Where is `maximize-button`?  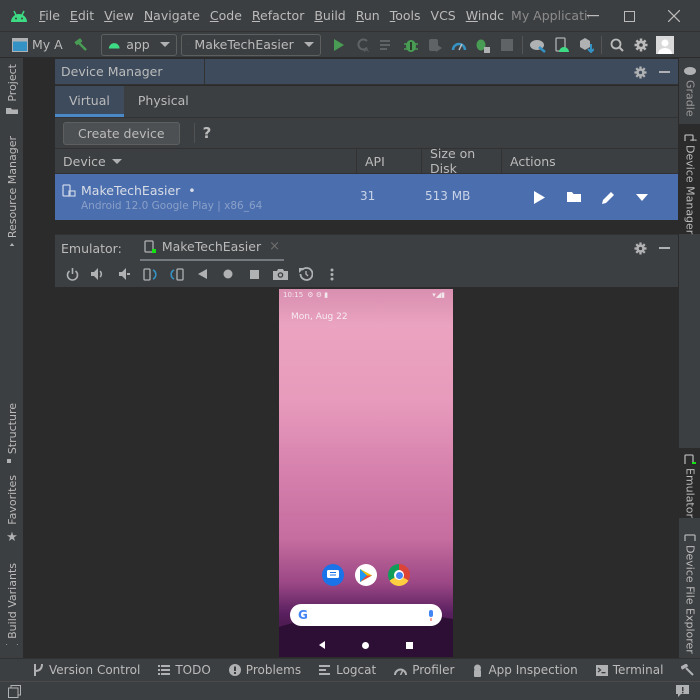
maximize-button is located at coordinates (629, 16).